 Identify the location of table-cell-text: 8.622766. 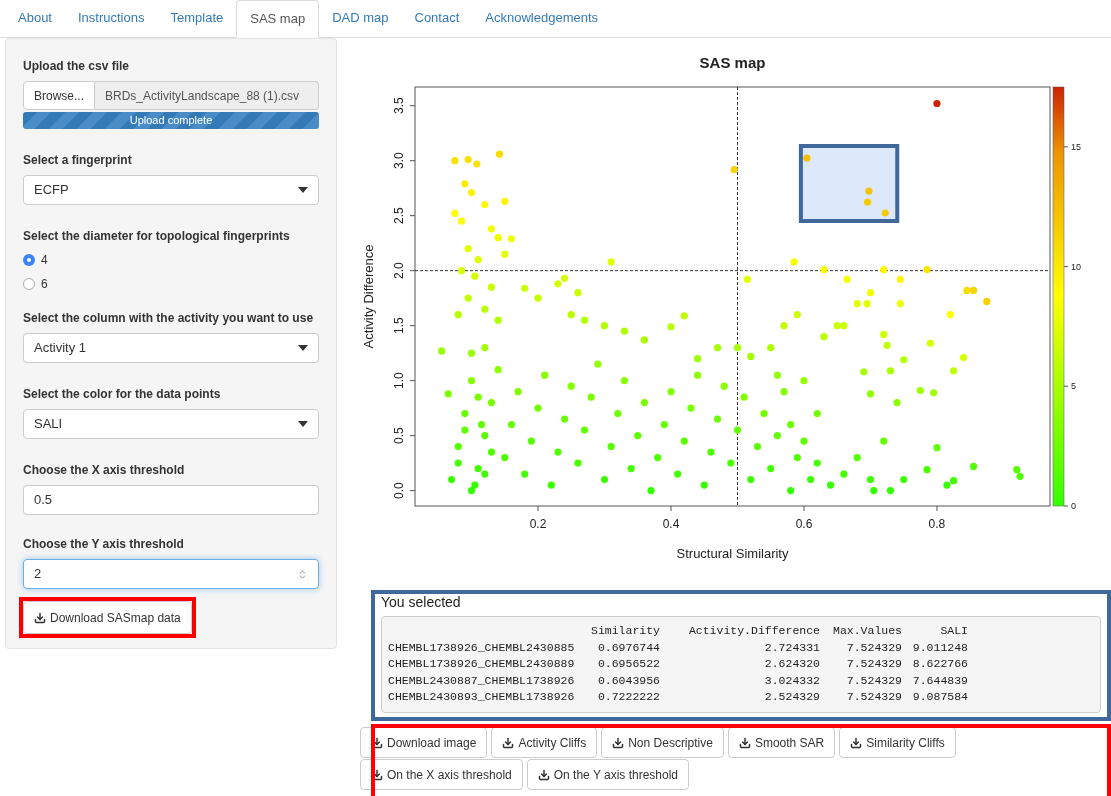
(939, 664).